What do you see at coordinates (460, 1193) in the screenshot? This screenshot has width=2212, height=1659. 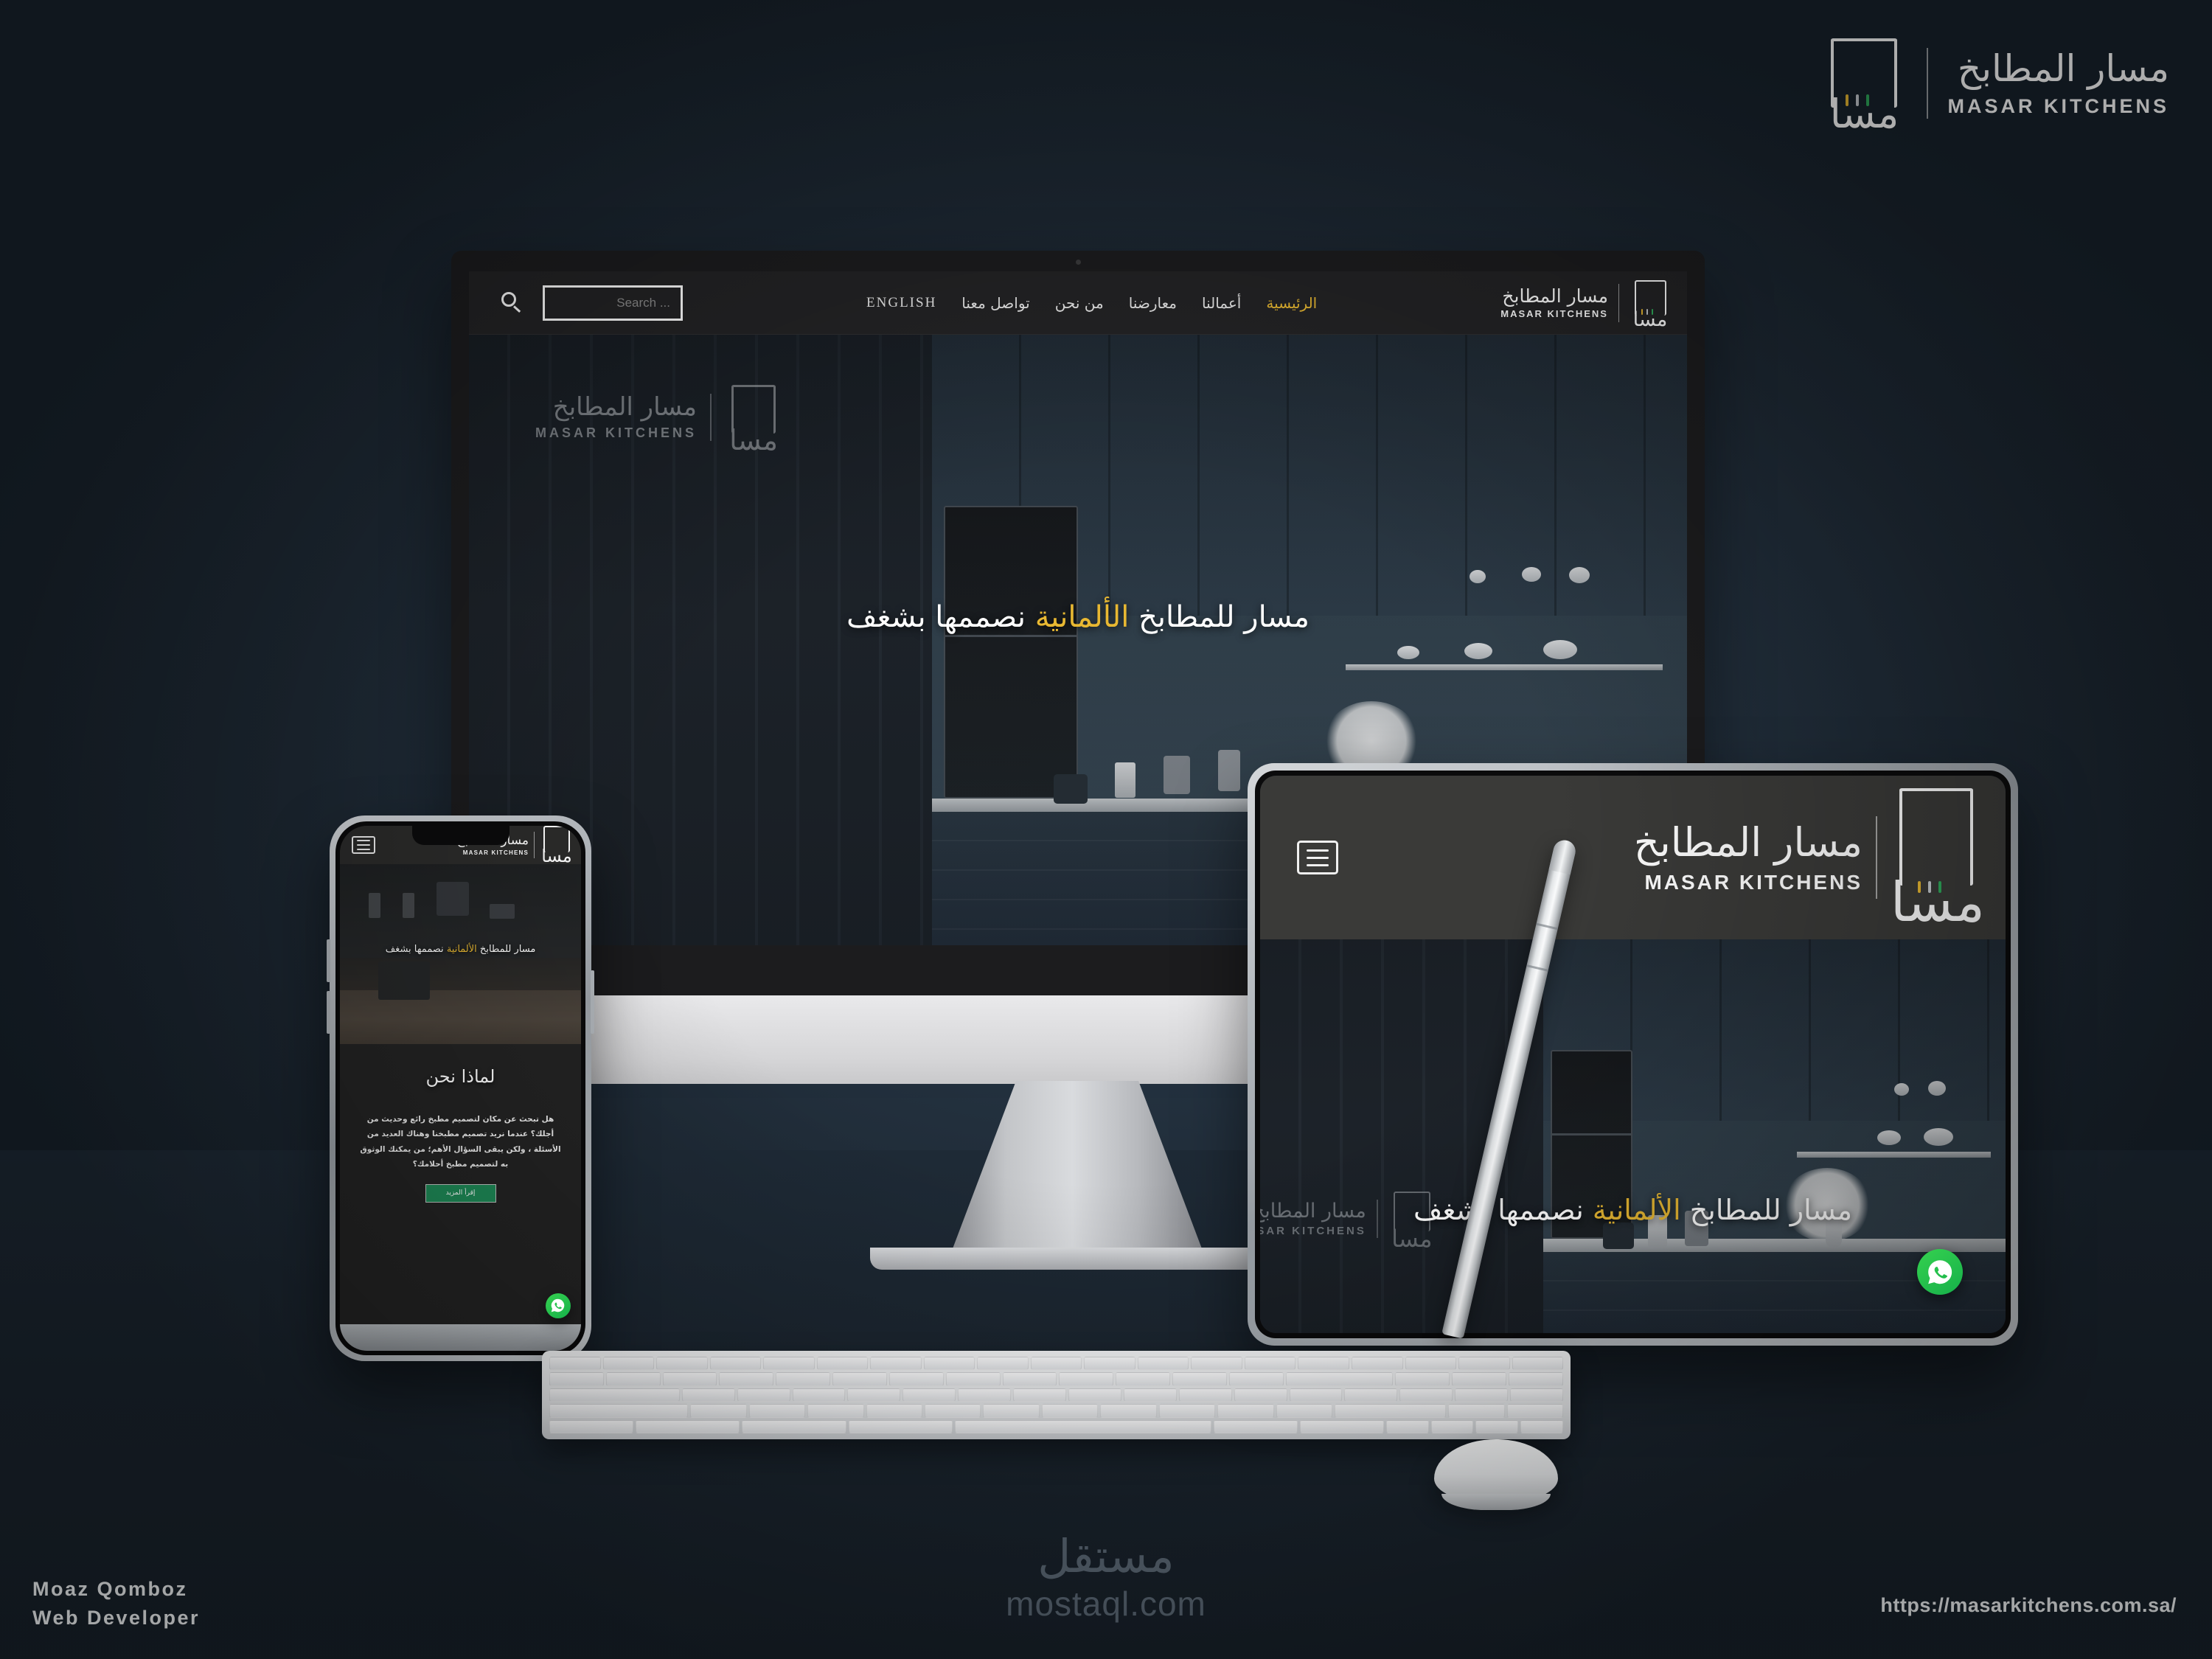 I see `read-more-button: إقرأ المزيد` at bounding box center [460, 1193].